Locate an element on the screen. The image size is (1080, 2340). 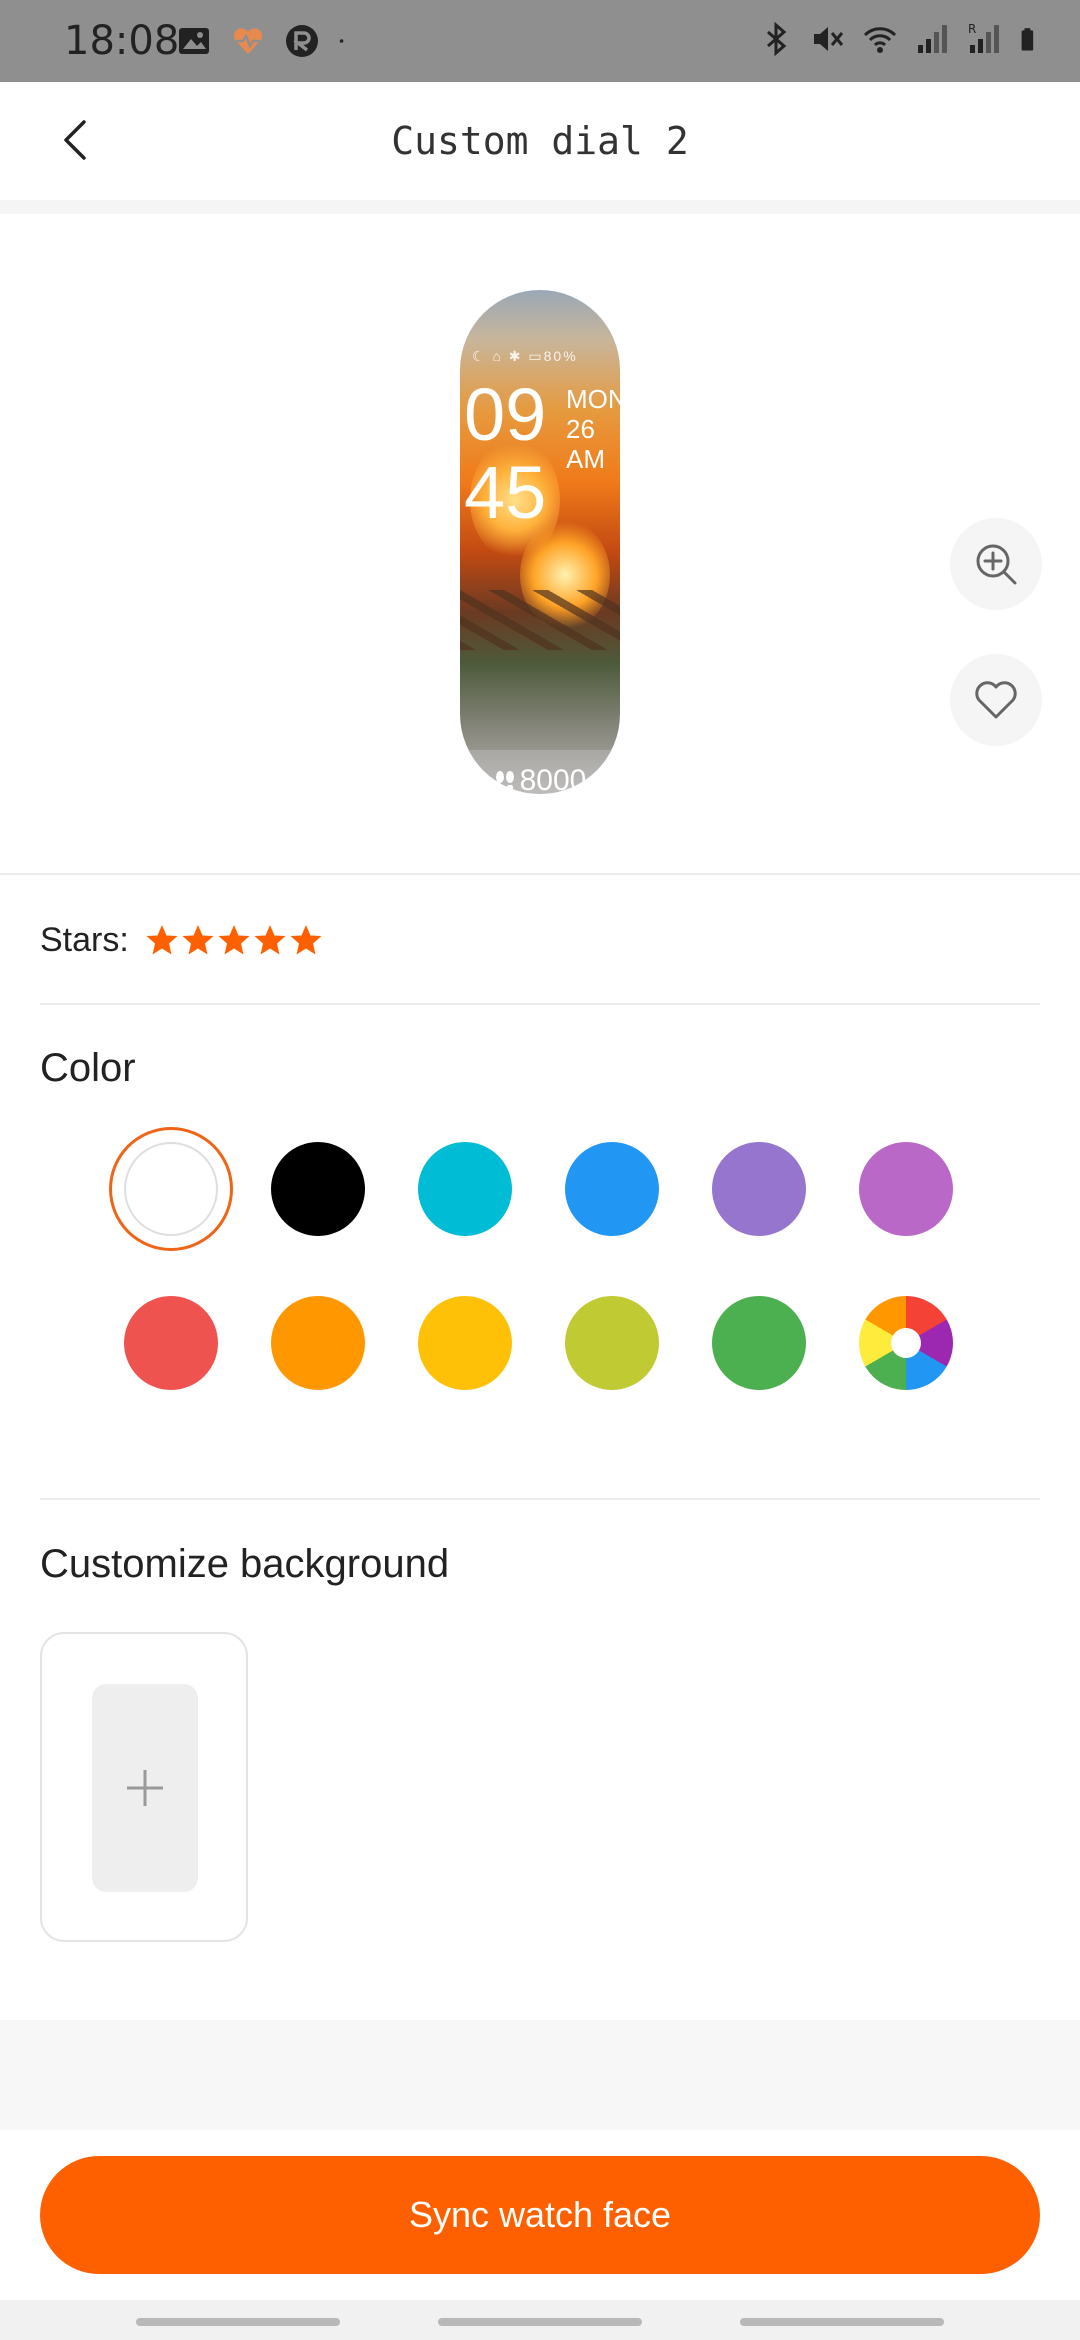
color-swatch-green is located at coordinates (759, 1343).